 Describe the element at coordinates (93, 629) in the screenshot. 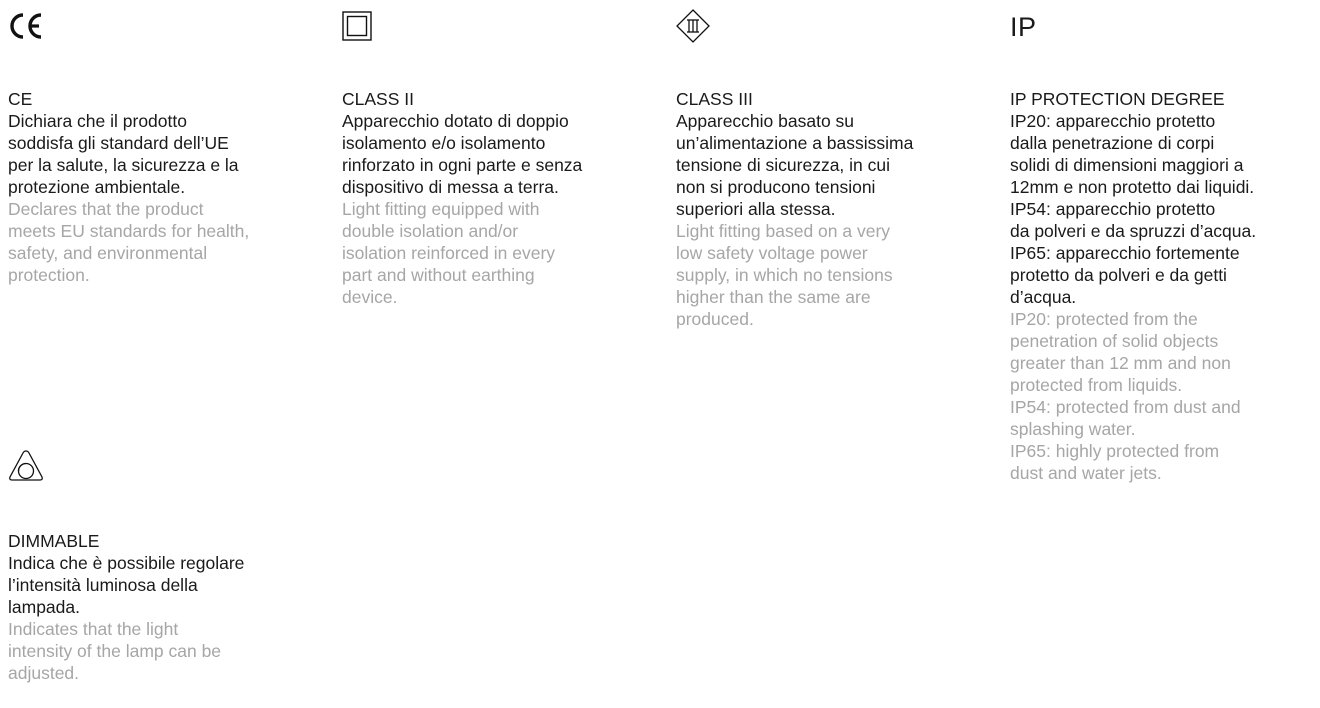

I see `text-line: Indicates that the light` at that location.